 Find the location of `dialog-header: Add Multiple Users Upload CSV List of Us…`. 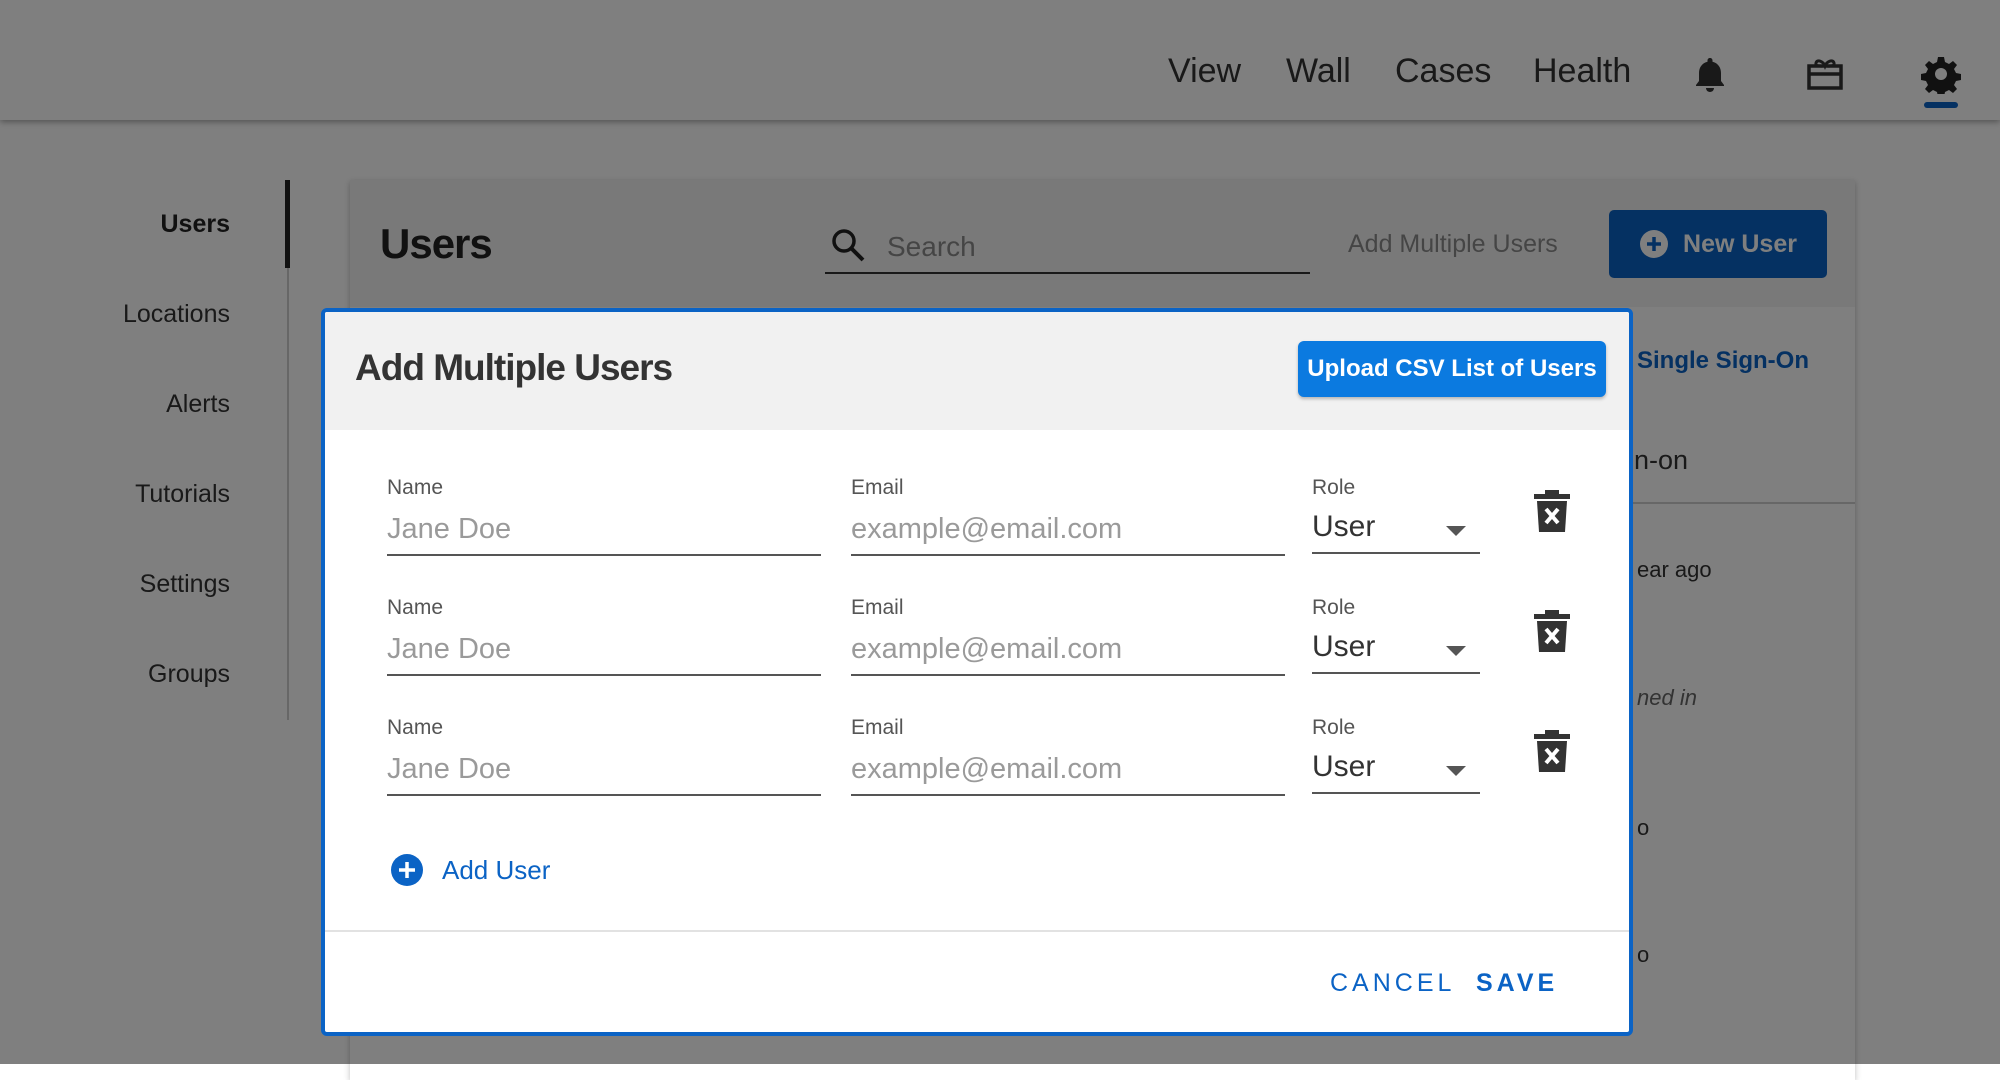

dialog-header: Add Multiple Users Upload CSV List of Us… is located at coordinates (977, 371).